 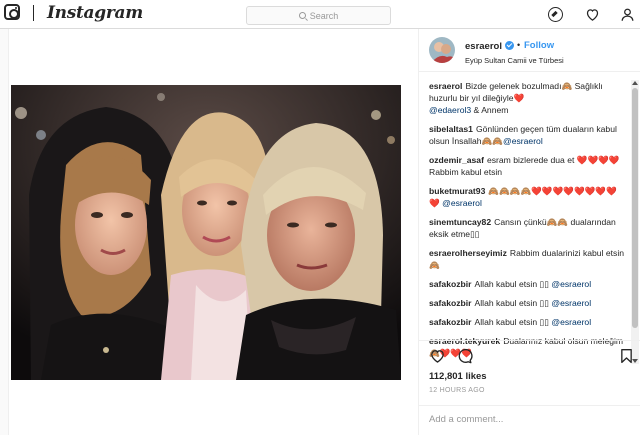 I want to click on add-comment-area, so click(x=529, y=420).